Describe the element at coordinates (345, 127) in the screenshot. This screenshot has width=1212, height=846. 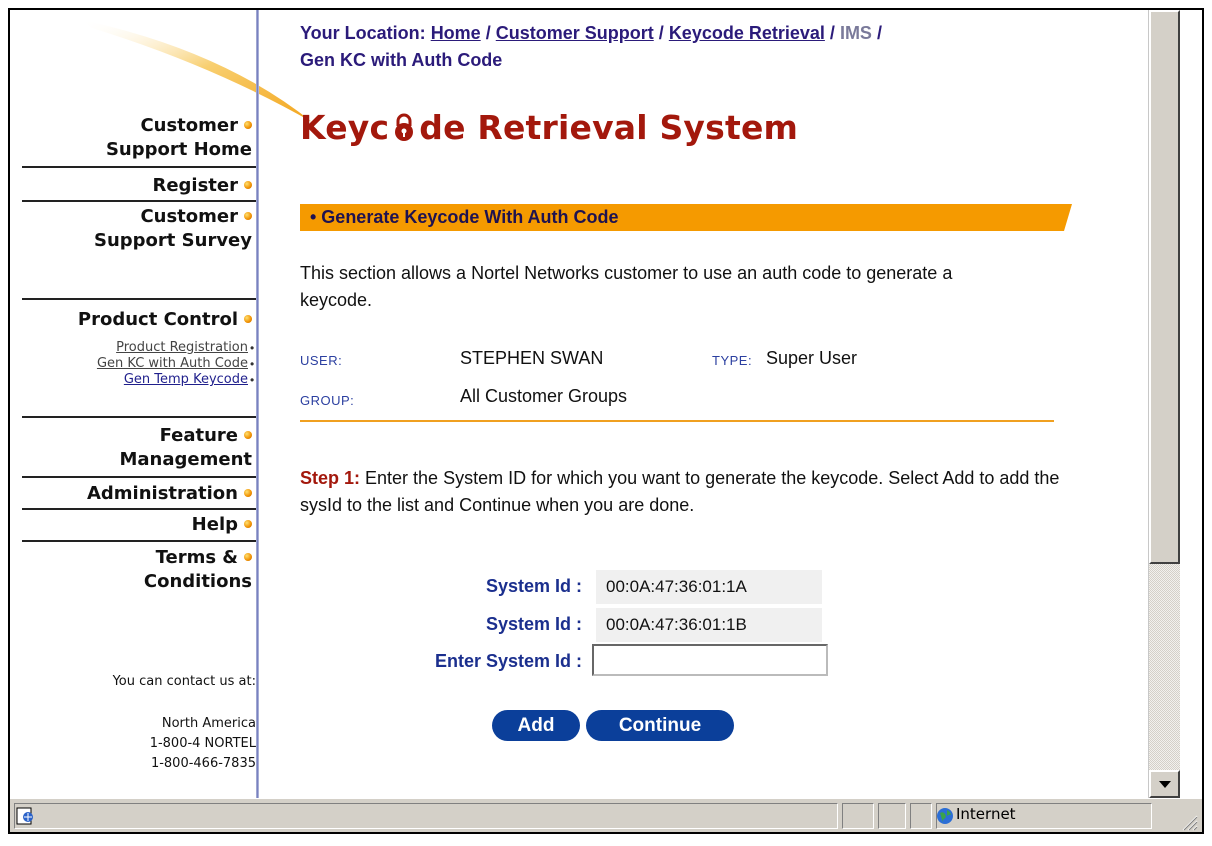
I see `page-title-part: Keyc` at that location.